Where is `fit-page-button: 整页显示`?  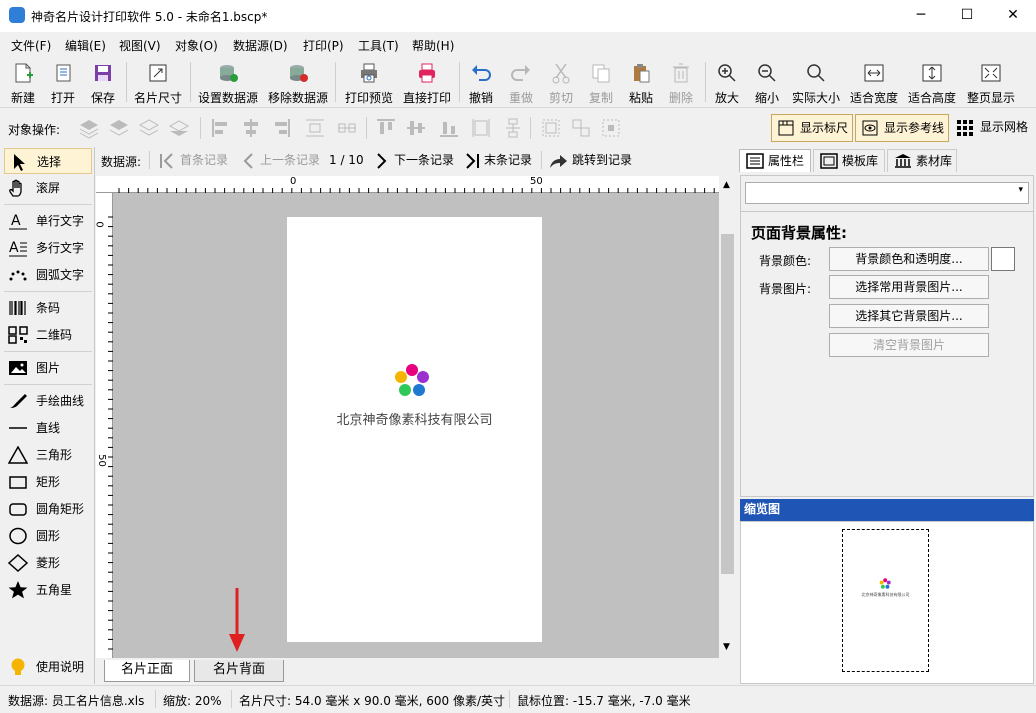
fit-page-button: 整页显示 is located at coordinates (991, 82).